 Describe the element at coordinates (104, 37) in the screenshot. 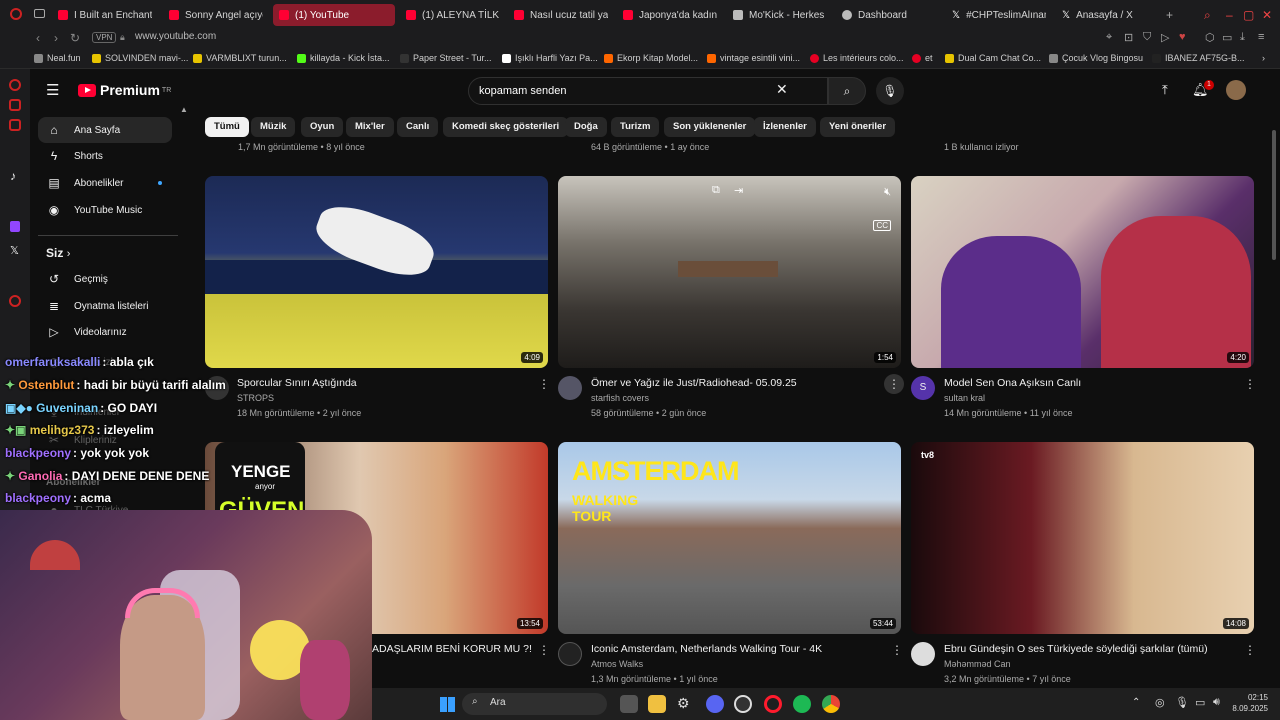

I see `vpn-badge: VPN` at that location.